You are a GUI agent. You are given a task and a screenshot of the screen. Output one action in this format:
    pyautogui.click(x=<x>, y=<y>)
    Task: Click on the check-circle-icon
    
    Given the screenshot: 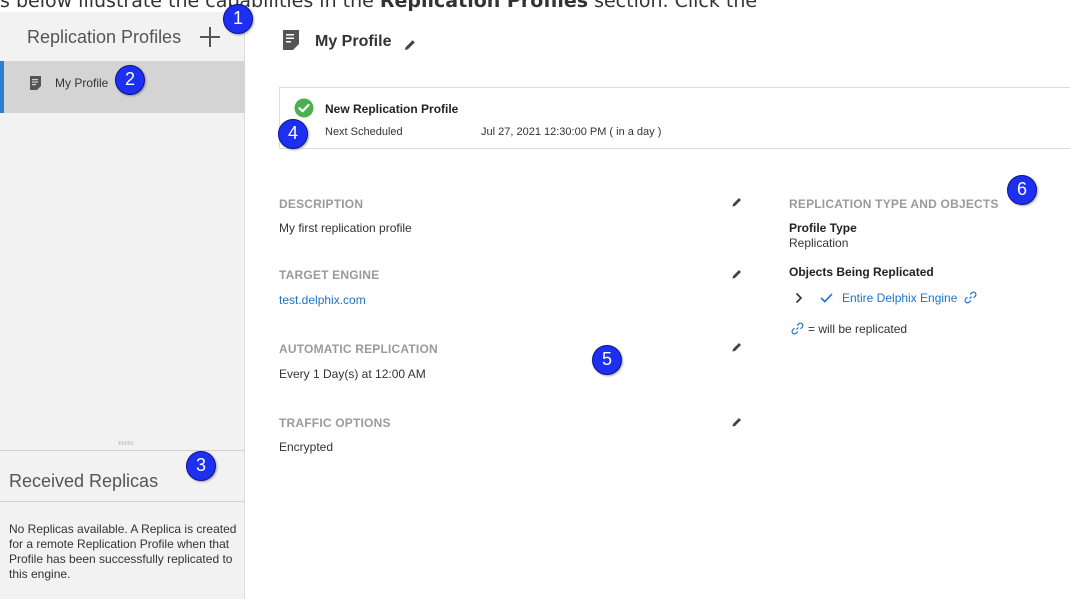 What is the action you would take?
    pyautogui.click(x=304, y=108)
    